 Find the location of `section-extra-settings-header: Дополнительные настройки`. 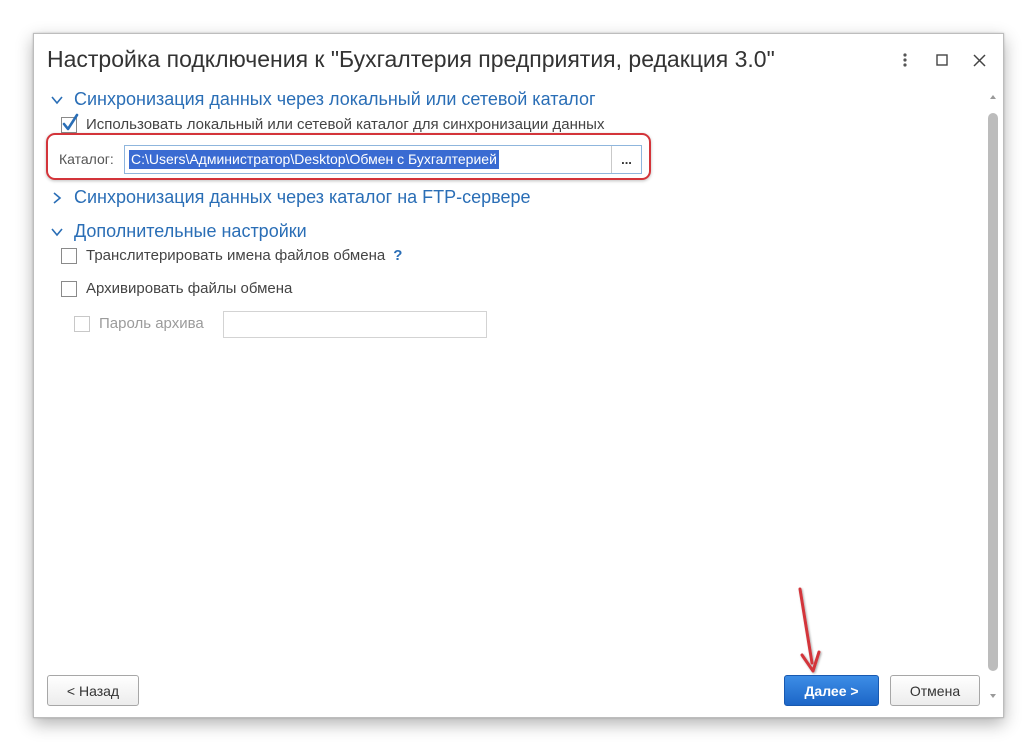

section-extra-settings-header: Дополнительные настройки is located at coordinates (178, 231).